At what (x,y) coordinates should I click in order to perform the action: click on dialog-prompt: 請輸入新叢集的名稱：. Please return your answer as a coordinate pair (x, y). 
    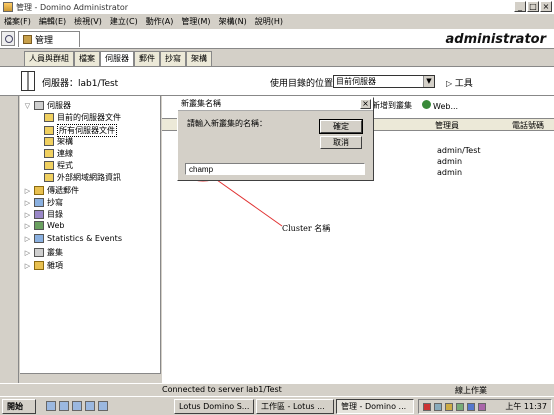
    Looking at the image, I should click on (227, 123).